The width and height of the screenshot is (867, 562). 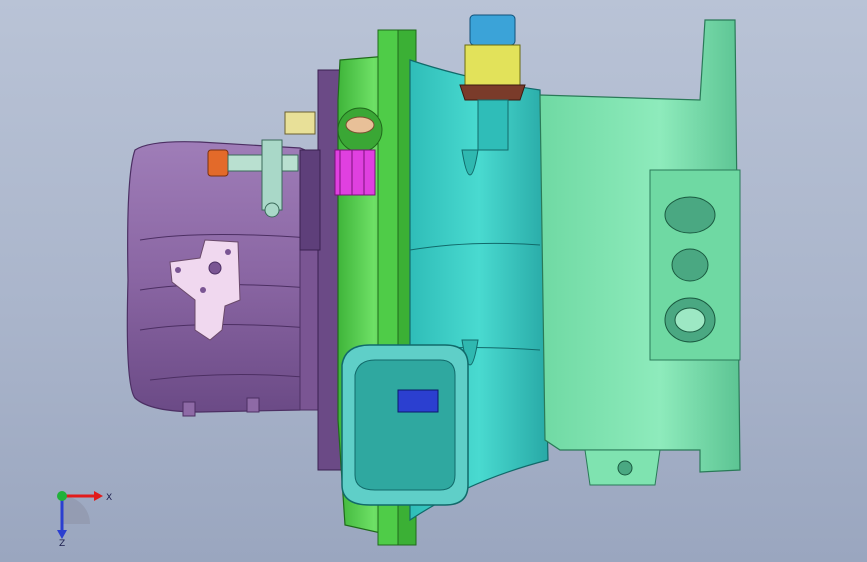 What do you see at coordinates (84, 519) in the screenshot?
I see `coordinate-triad: X Z` at bounding box center [84, 519].